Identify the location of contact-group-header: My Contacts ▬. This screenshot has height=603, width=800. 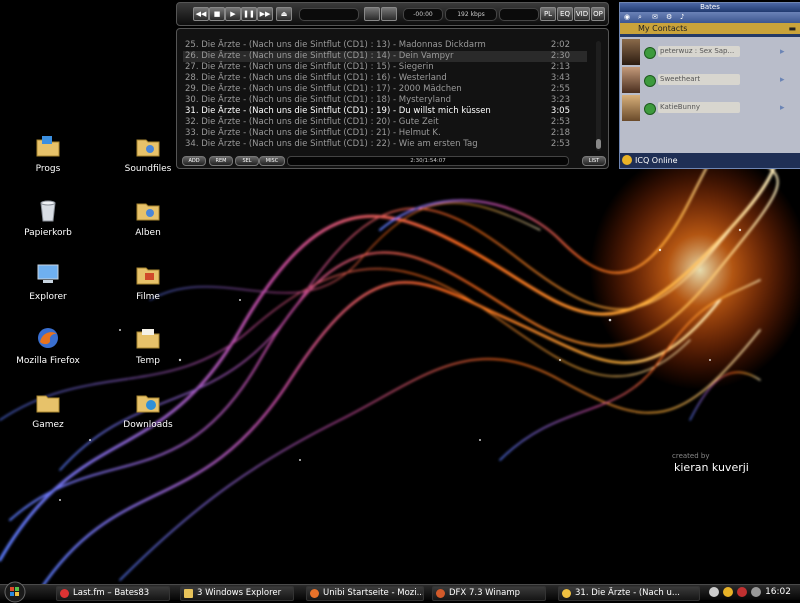
(710, 28).